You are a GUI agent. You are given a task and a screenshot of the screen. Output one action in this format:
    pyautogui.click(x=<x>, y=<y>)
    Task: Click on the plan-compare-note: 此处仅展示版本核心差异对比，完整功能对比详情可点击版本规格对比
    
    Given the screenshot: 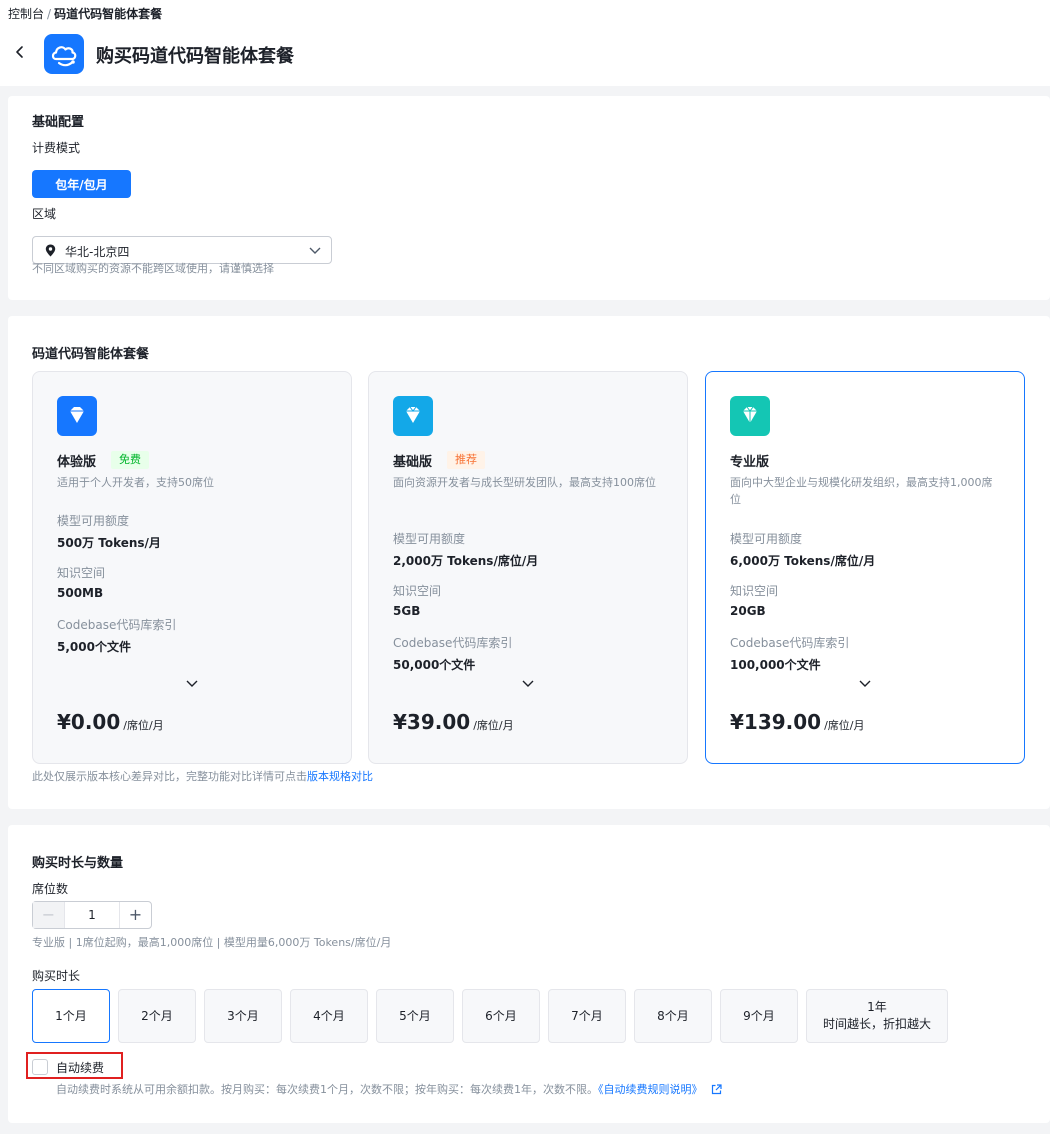 What is the action you would take?
    pyautogui.click(x=202, y=776)
    